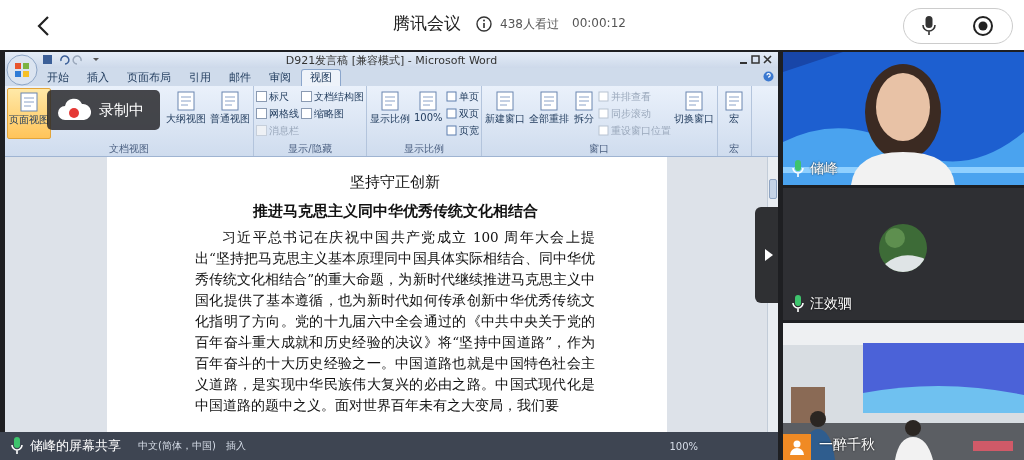 The width and height of the screenshot is (1024, 460). I want to click on ribbon-tab: 视图, so click(321, 77).